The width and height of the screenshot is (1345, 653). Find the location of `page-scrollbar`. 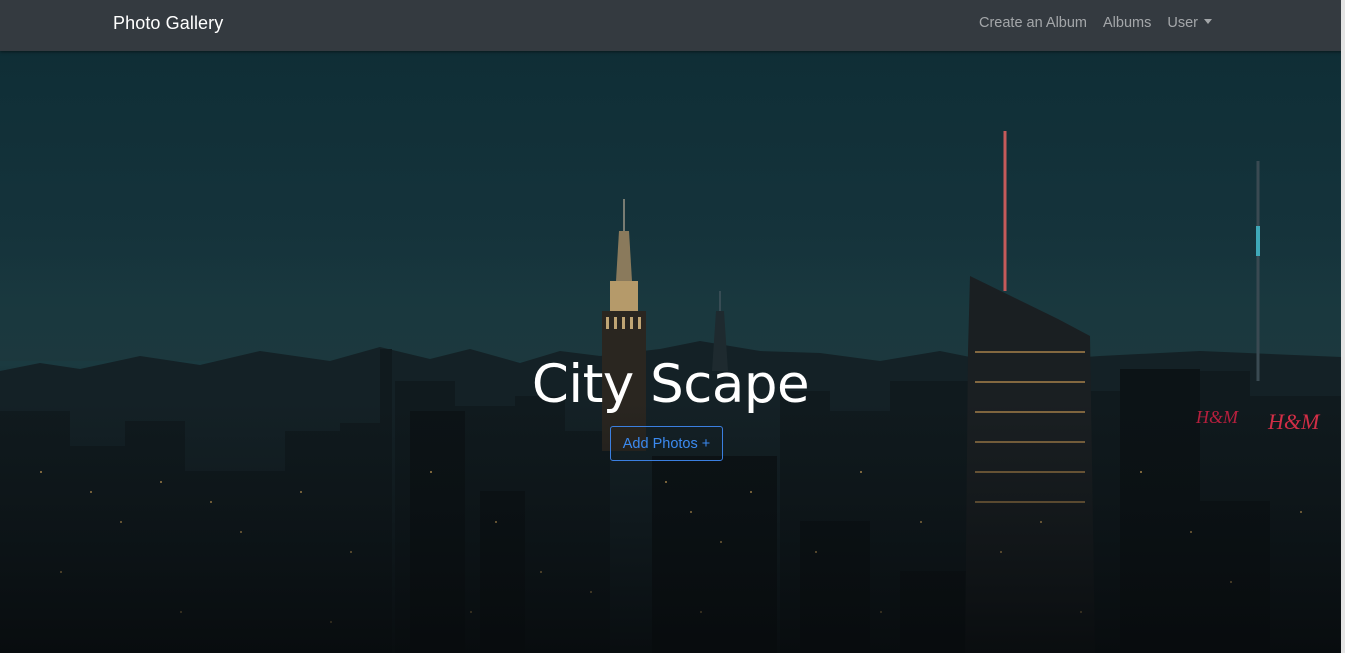

page-scrollbar is located at coordinates (1343, 326).